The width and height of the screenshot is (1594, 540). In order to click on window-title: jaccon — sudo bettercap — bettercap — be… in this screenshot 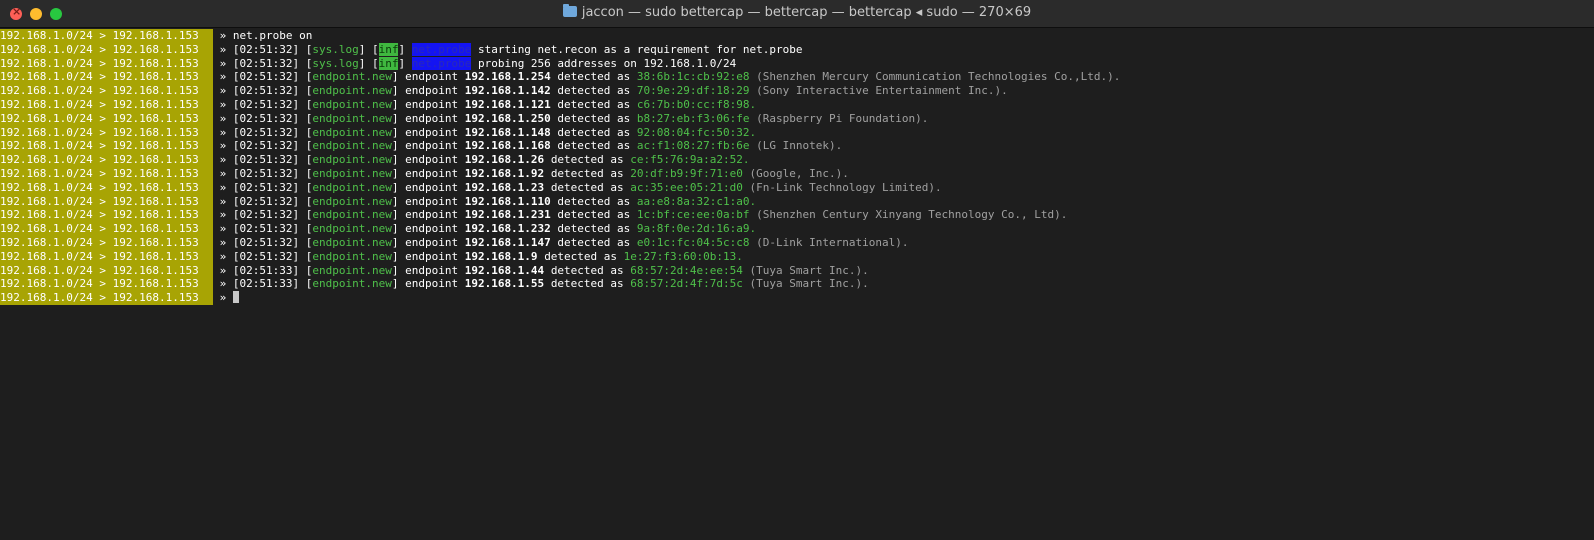, I will do `click(797, 12)`.